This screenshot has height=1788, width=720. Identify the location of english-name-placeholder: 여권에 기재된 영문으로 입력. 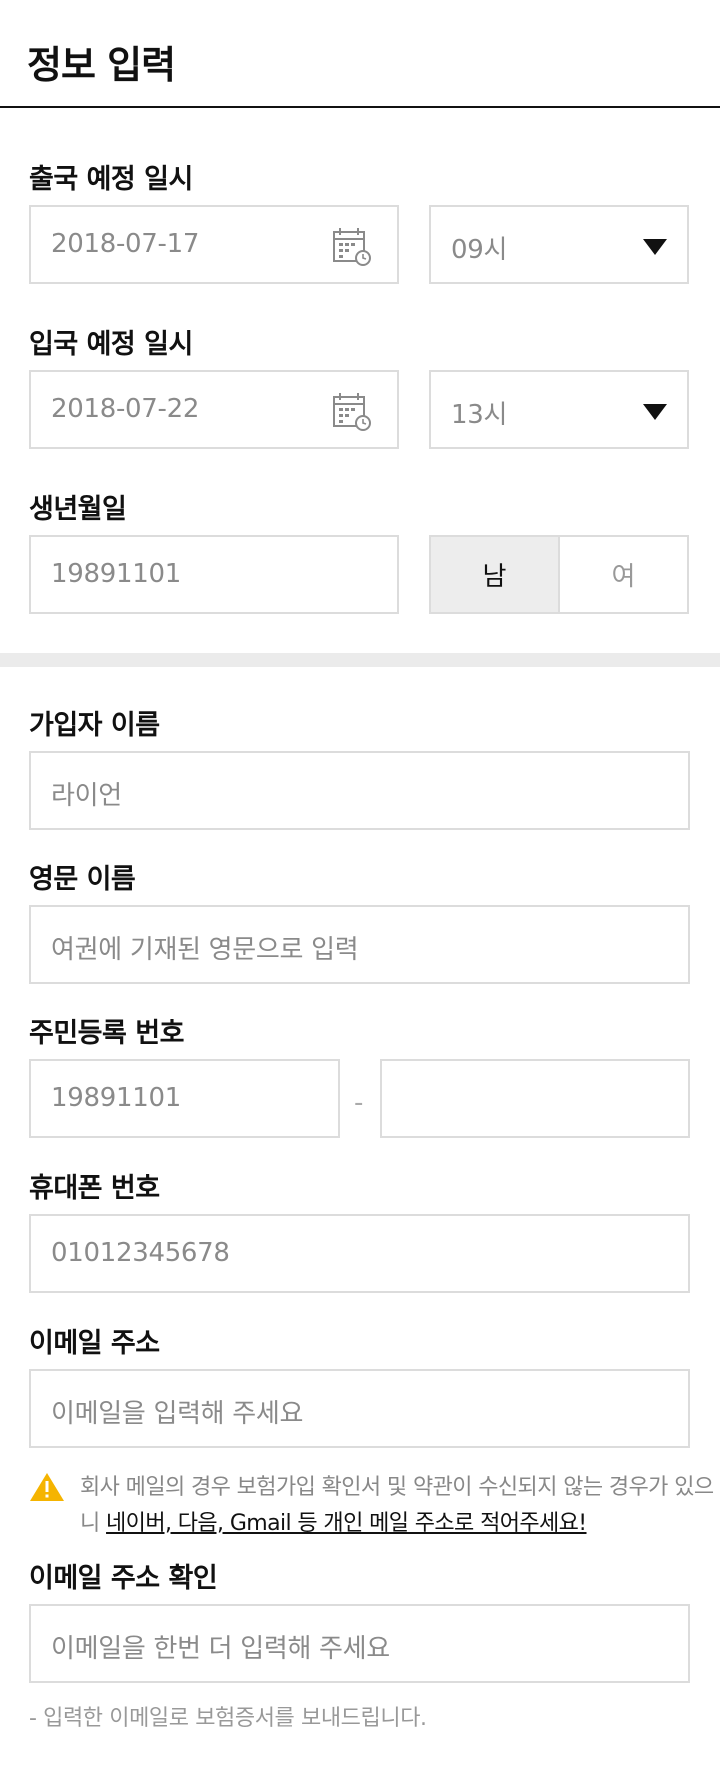
(205, 950).